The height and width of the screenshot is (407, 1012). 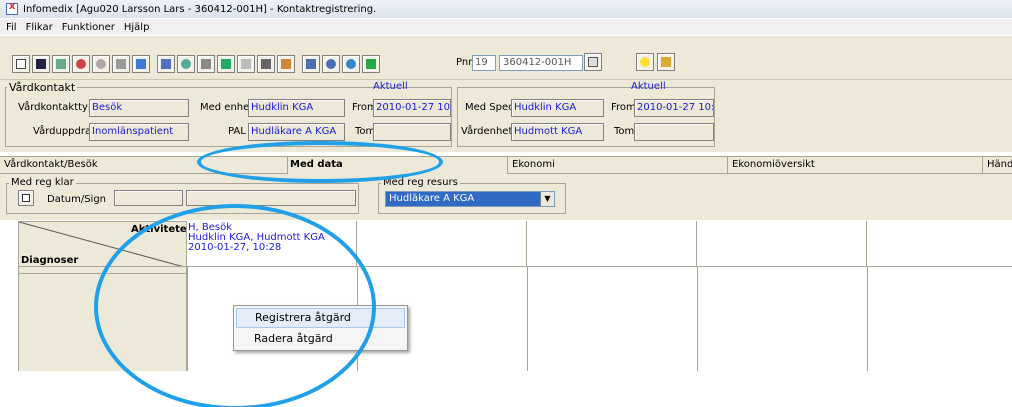 I want to click on new-document-icon, so click(x=21, y=64).